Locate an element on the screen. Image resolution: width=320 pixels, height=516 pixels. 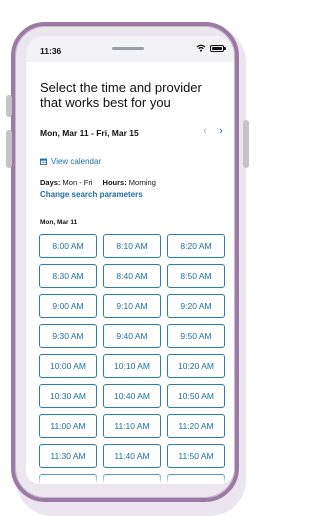
calendar-icon is located at coordinates (43, 161).